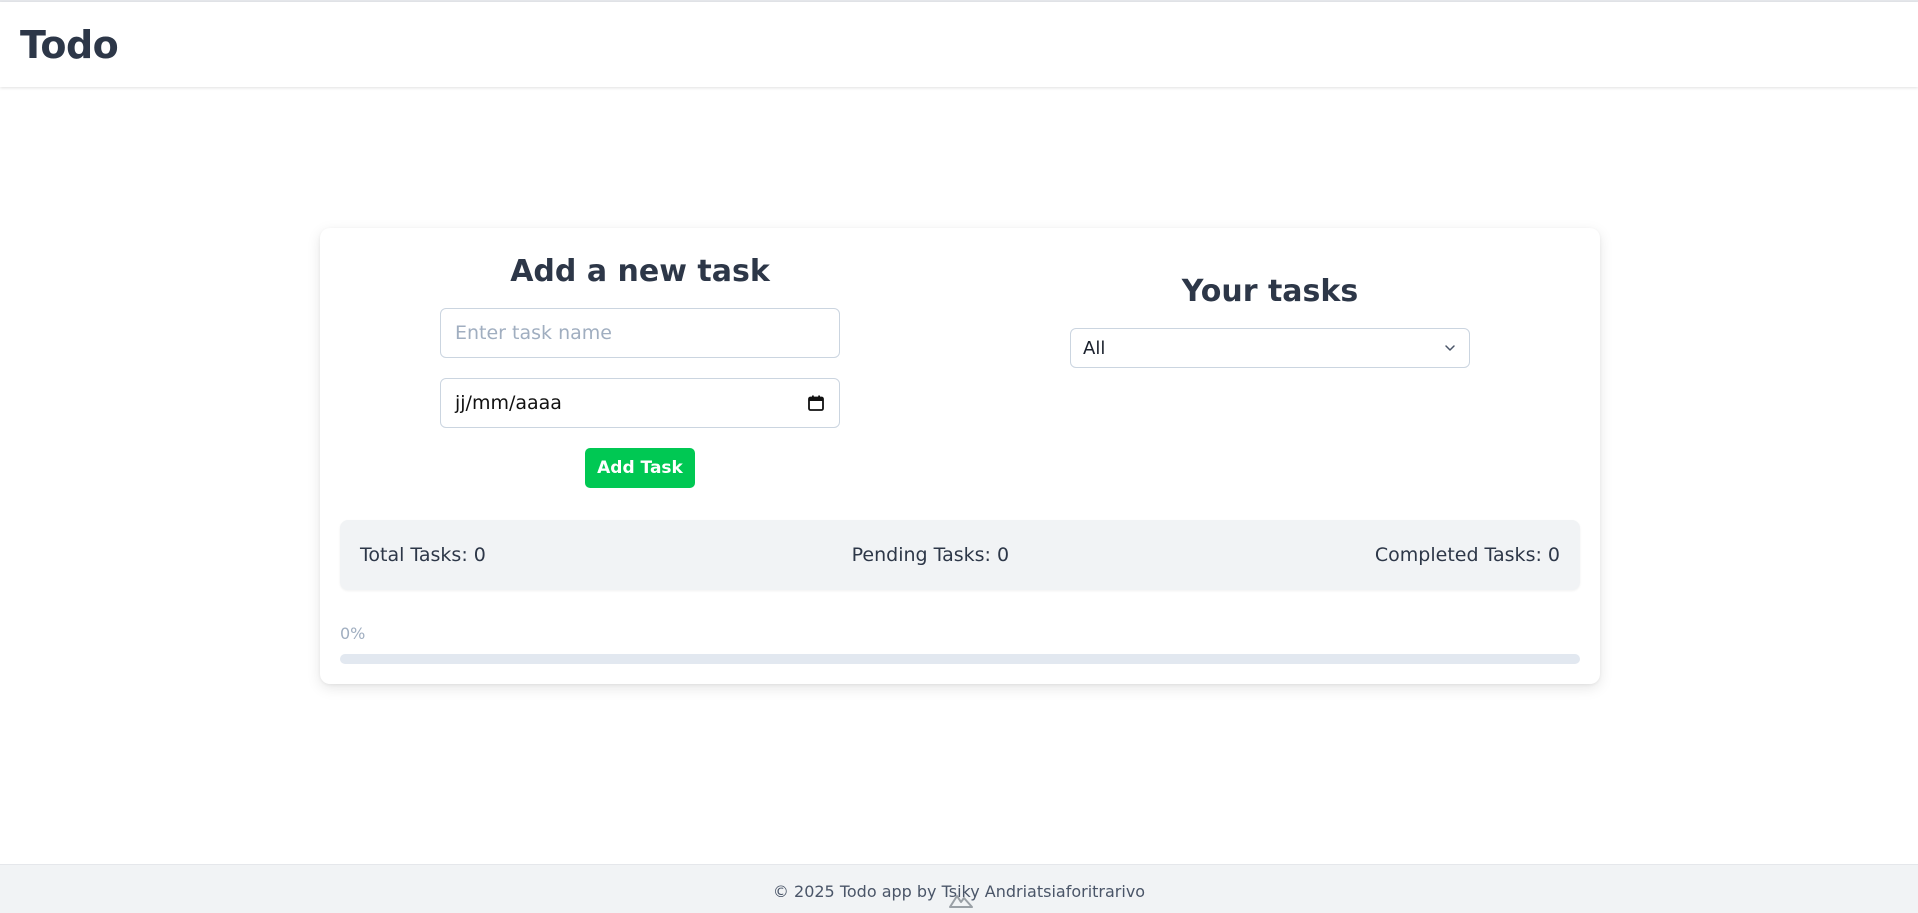 The height and width of the screenshot is (913, 1918). What do you see at coordinates (640, 333) in the screenshot?
I see `task-name-input` at bounding box center [640, 333].